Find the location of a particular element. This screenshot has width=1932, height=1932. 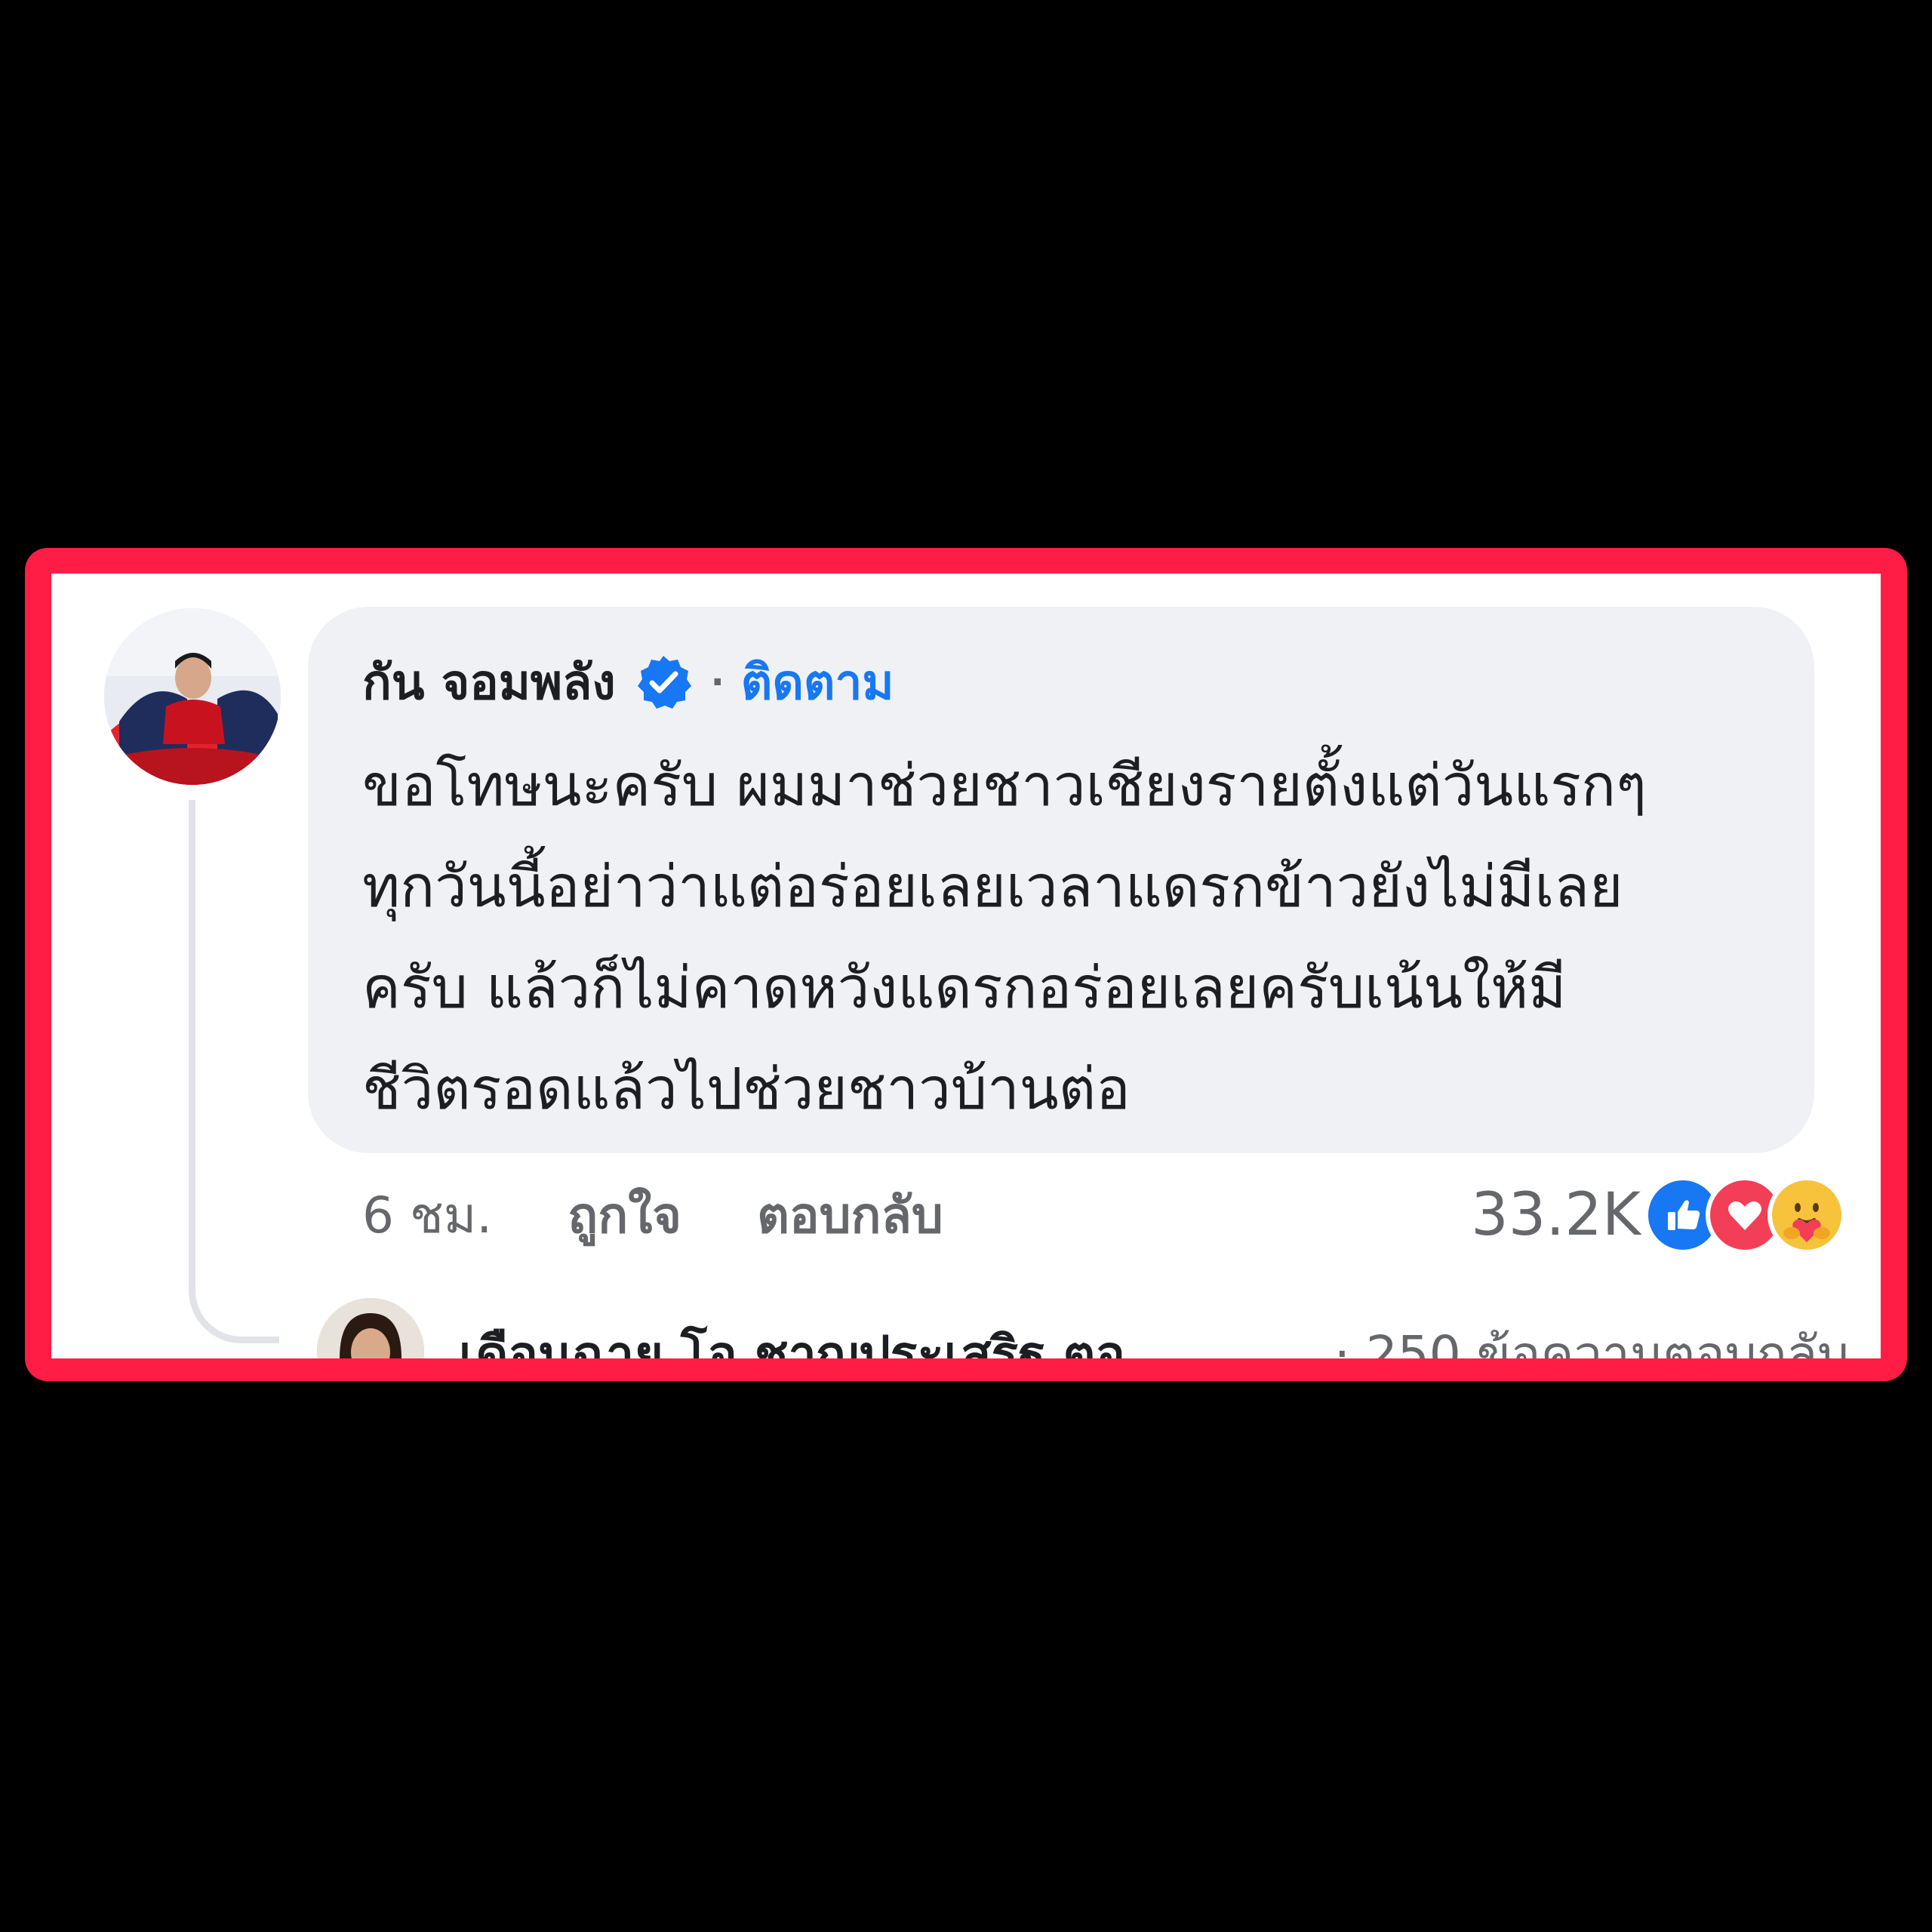

author-name: กัน จอมพลัง is located at coordinates (489, 682).